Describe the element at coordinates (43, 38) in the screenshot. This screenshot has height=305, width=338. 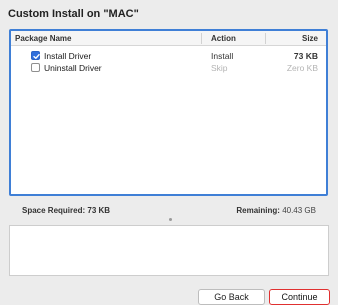
I see `column-header-package-name: Package Name` at that location.